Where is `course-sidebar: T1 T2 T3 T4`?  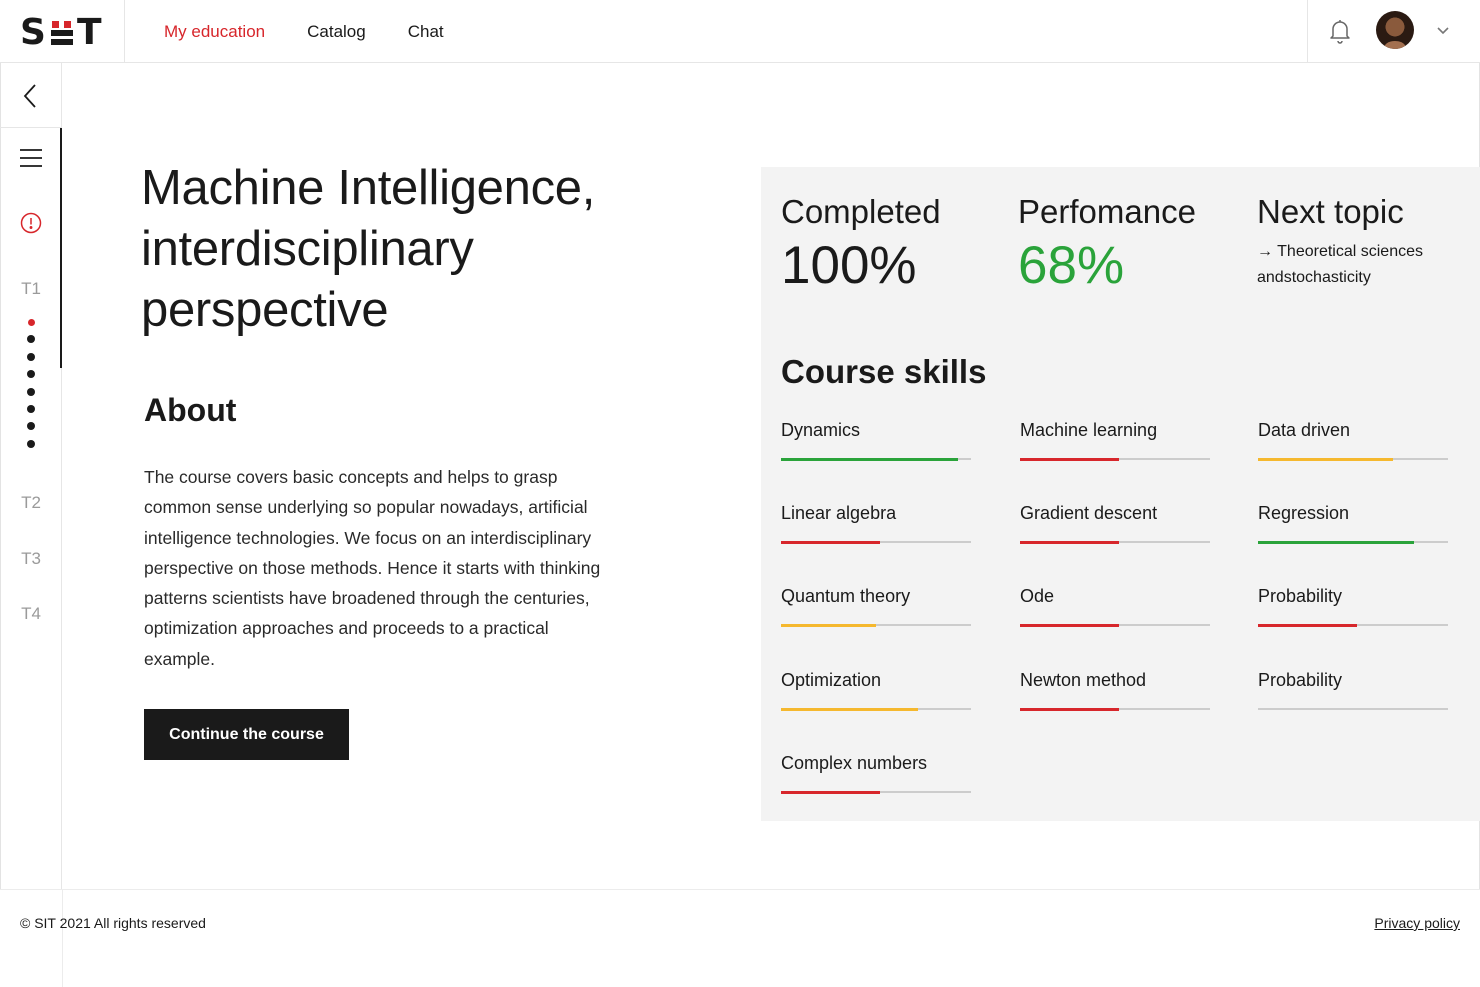
course-sidebar: T1 T2 T3 T4 is located at coordinates (31, 525).